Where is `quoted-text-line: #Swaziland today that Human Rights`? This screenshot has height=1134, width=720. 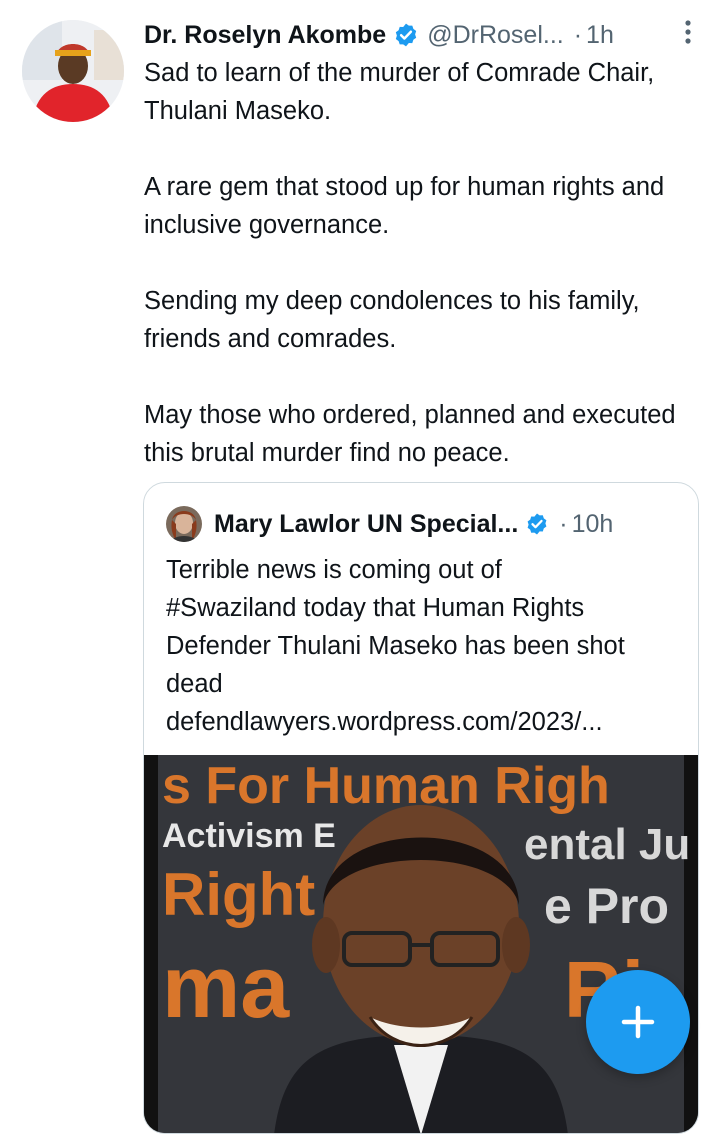
quoted-text-line: #Swaziland today that Human Rights is located at coordinates (375, 608).